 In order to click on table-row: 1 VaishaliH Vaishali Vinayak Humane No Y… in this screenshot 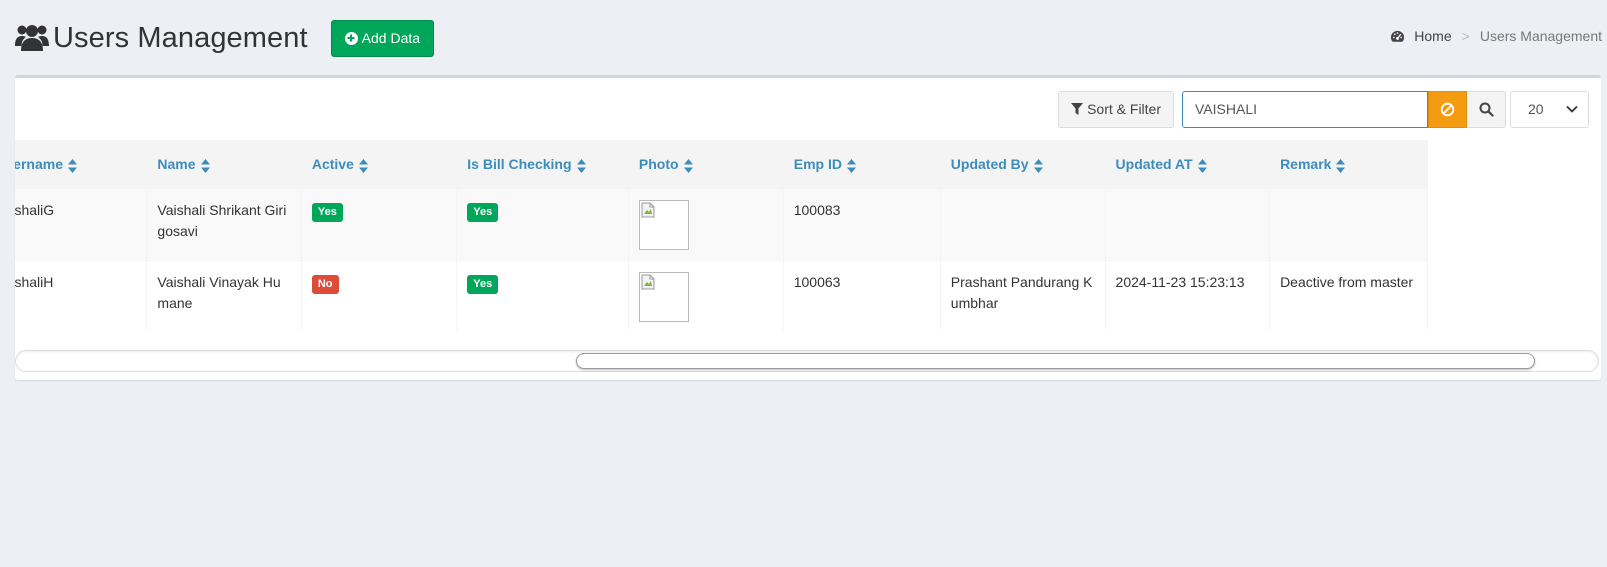, I will do `click(721, 295)`.